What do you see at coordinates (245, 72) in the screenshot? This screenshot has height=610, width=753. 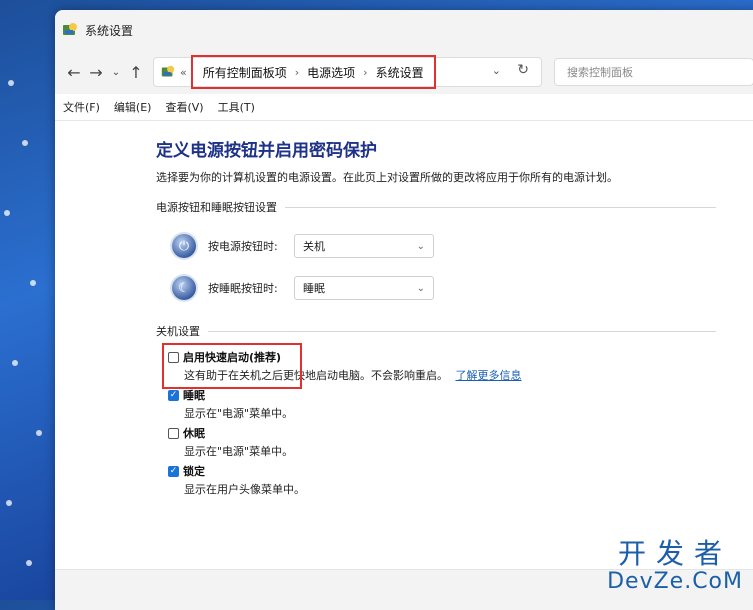 I see `breadcrumb-item-all-control-panel-items: 所有控制面板项` at bounding box center [245, 72].